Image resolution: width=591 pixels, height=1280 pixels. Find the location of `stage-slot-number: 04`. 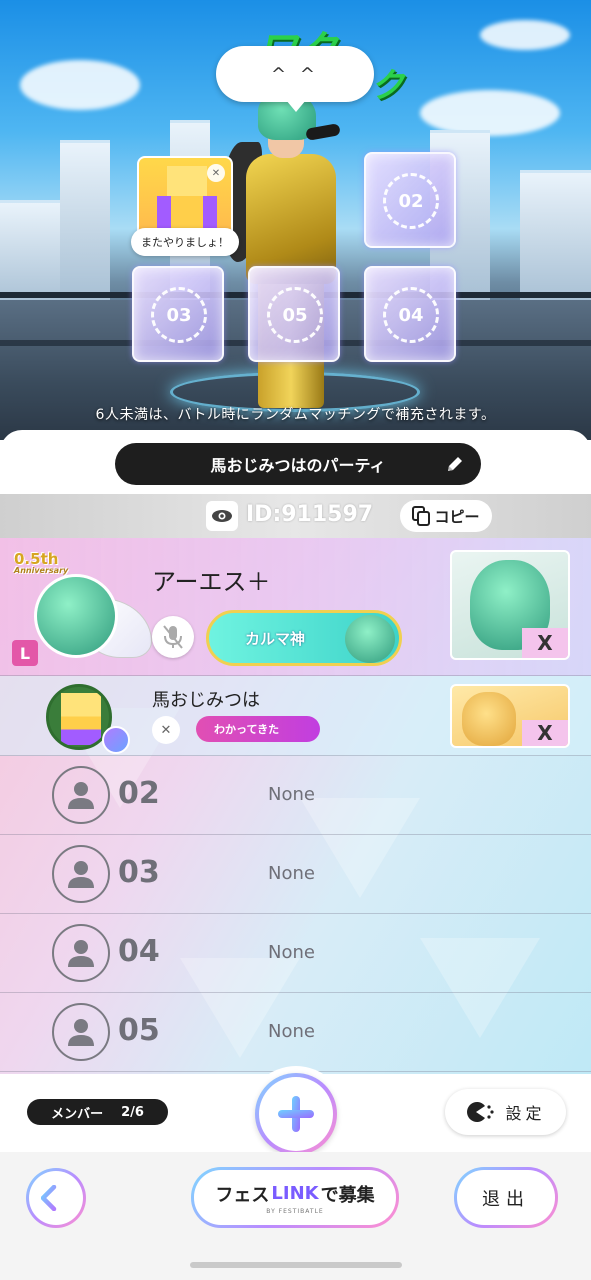

stage-slot-number: 04 is located at coordinates (411, 315).